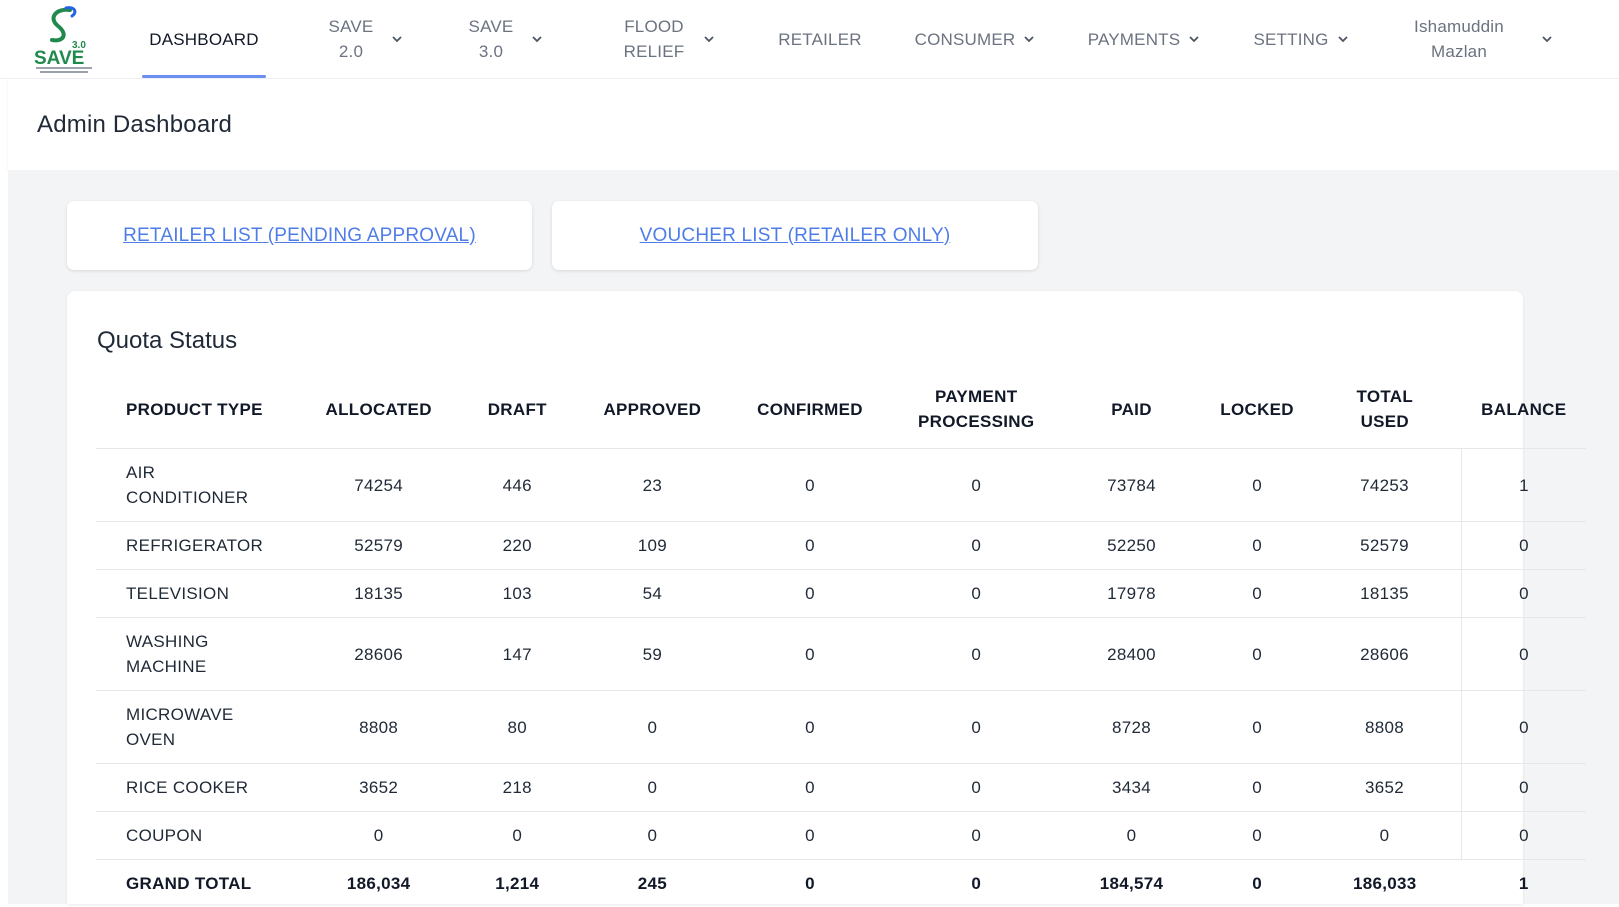 Image resolution: width=1619 pixels, height=907 pixels. Describe the element at coordinates (1301, 39) in the screenshot. I see `nav-setting: SETTING` at that location.